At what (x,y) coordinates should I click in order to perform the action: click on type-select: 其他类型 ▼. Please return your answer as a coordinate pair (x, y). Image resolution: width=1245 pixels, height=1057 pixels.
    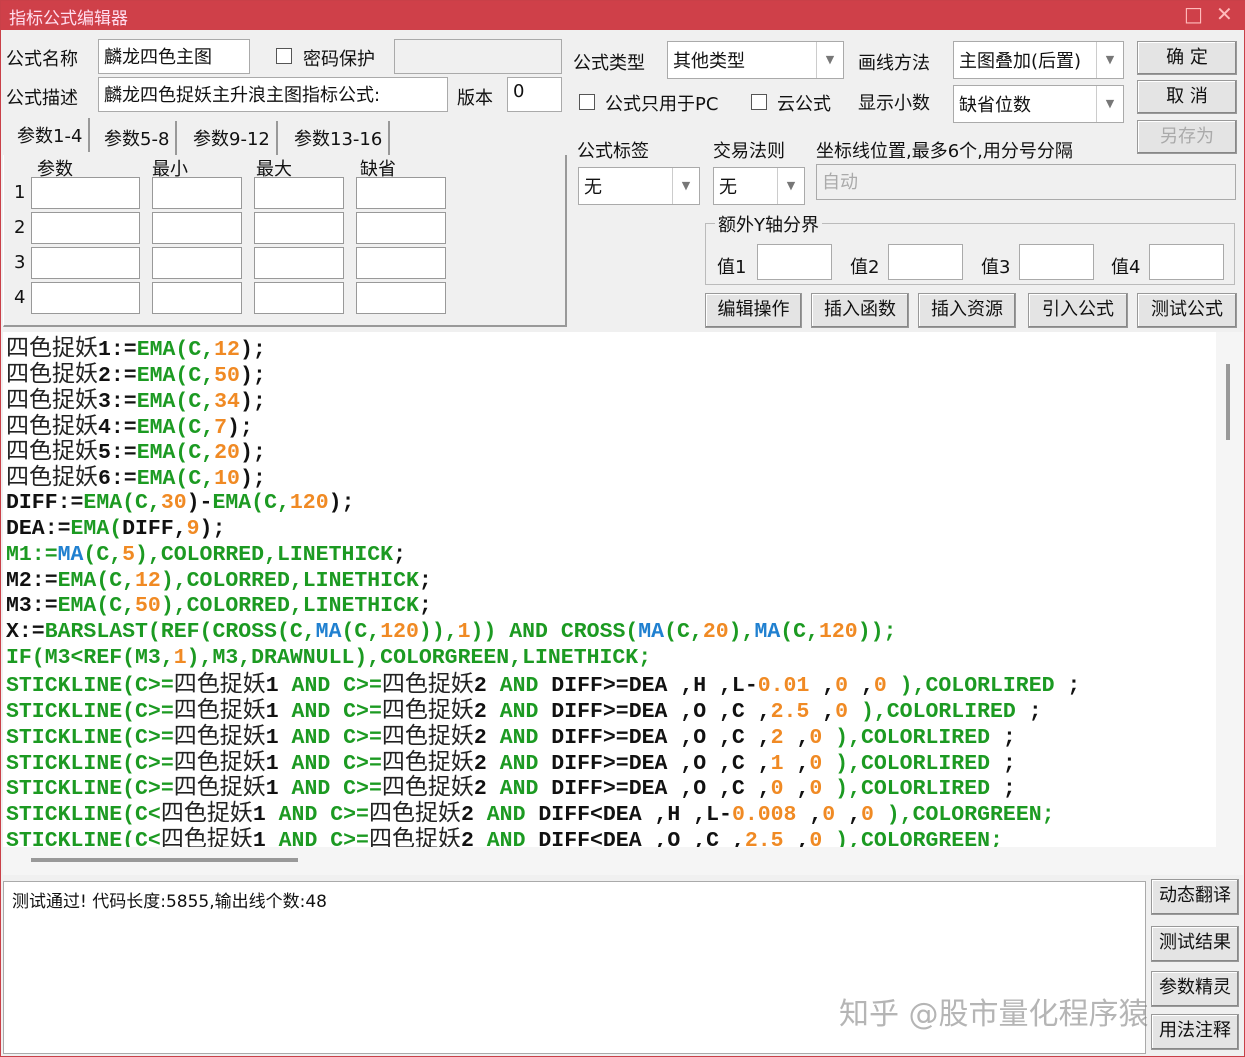
    Looking at the image, I should click on (755, 60).